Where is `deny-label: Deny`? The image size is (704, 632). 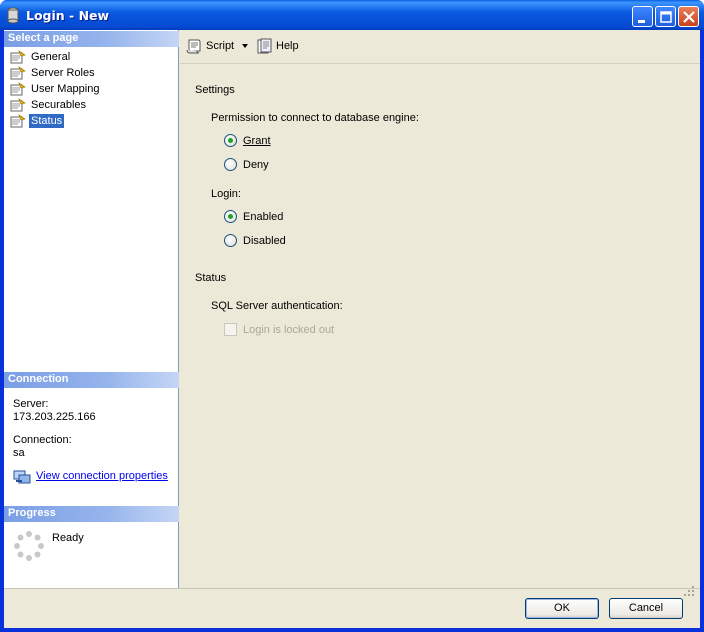
deny-label: Deny is located at coordinates (256, 164).